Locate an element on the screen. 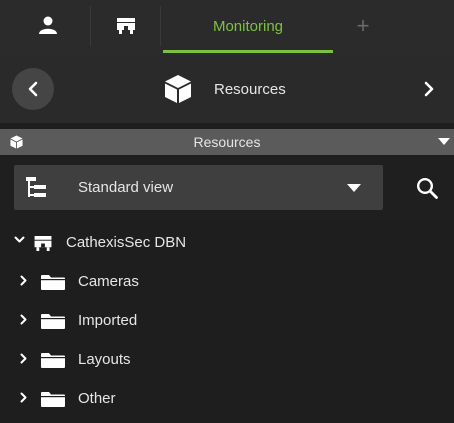 The image size is (454, 423). search-icon is located at coordinates (427, 188).